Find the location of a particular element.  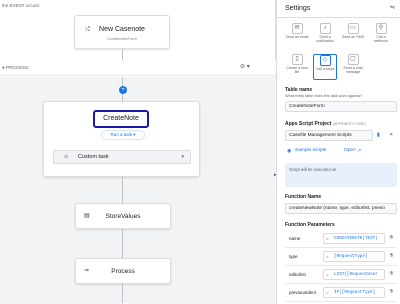

param-name: name is located at coordinates (295, 238).